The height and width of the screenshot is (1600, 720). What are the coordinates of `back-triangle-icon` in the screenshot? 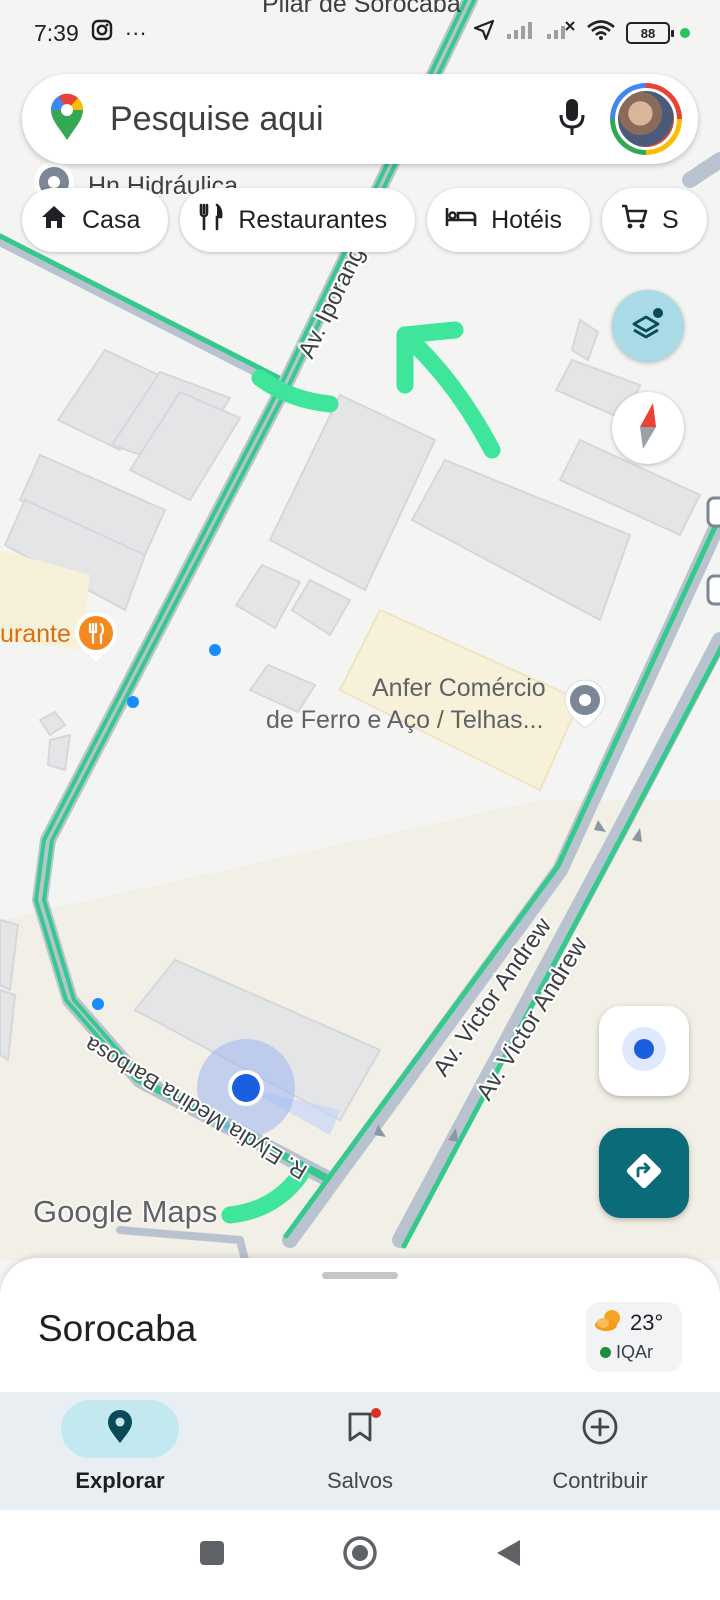 It's located at (508, 1555).